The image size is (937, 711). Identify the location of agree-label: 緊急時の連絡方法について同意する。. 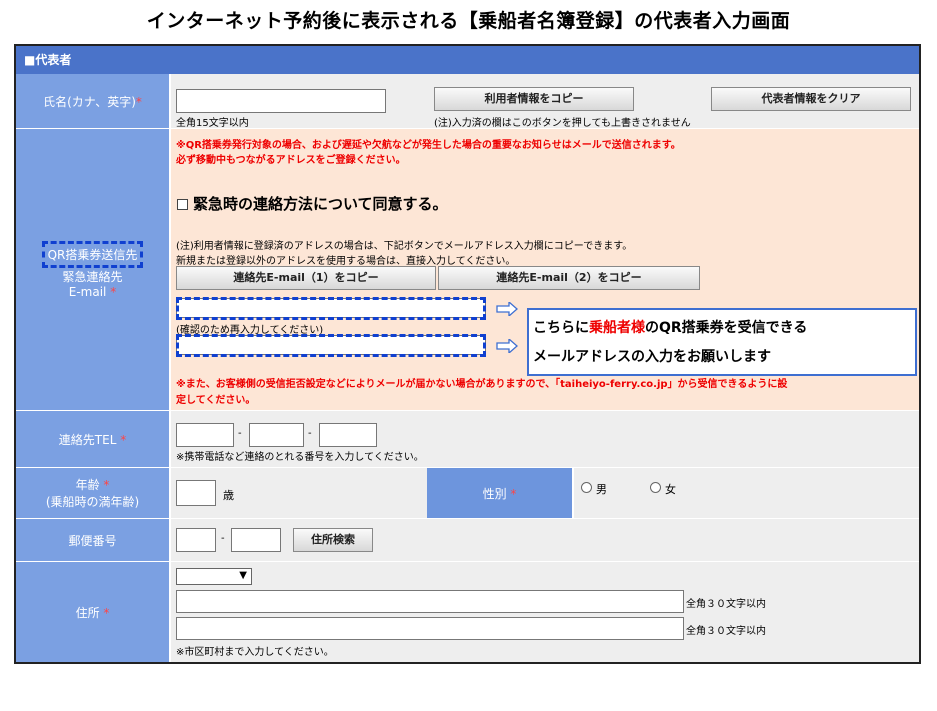
(320, 204).